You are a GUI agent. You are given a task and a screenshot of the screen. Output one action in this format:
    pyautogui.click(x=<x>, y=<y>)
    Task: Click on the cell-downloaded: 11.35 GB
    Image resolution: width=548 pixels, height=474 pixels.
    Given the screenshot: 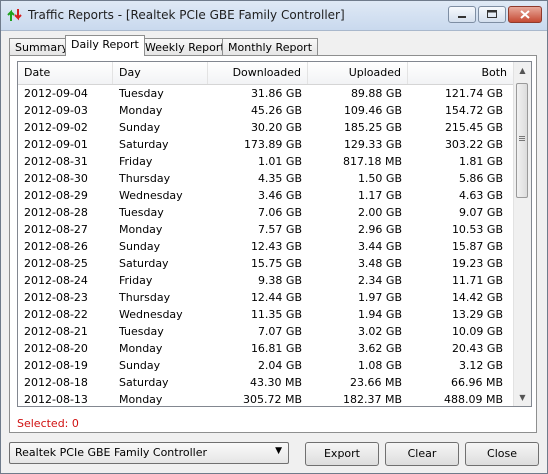 What is the action you would take?
    pyautogui.click(x=276, y=314)
    